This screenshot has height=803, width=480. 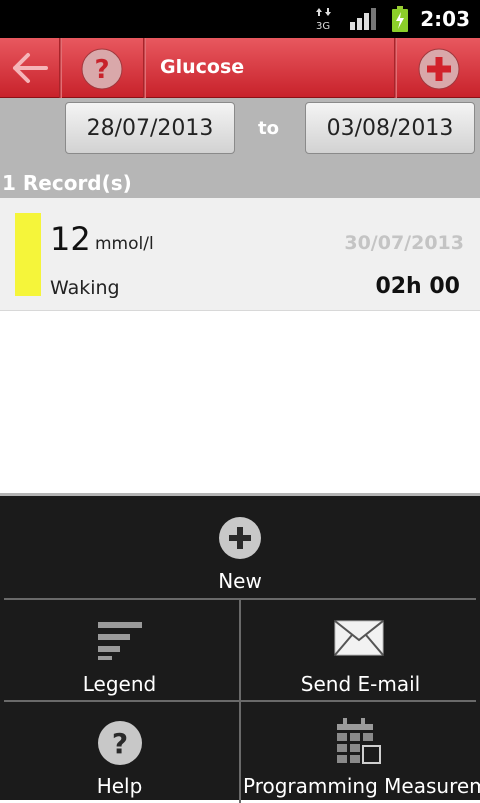 I want to click on record-label: Waking, so click(x=85, y=288).